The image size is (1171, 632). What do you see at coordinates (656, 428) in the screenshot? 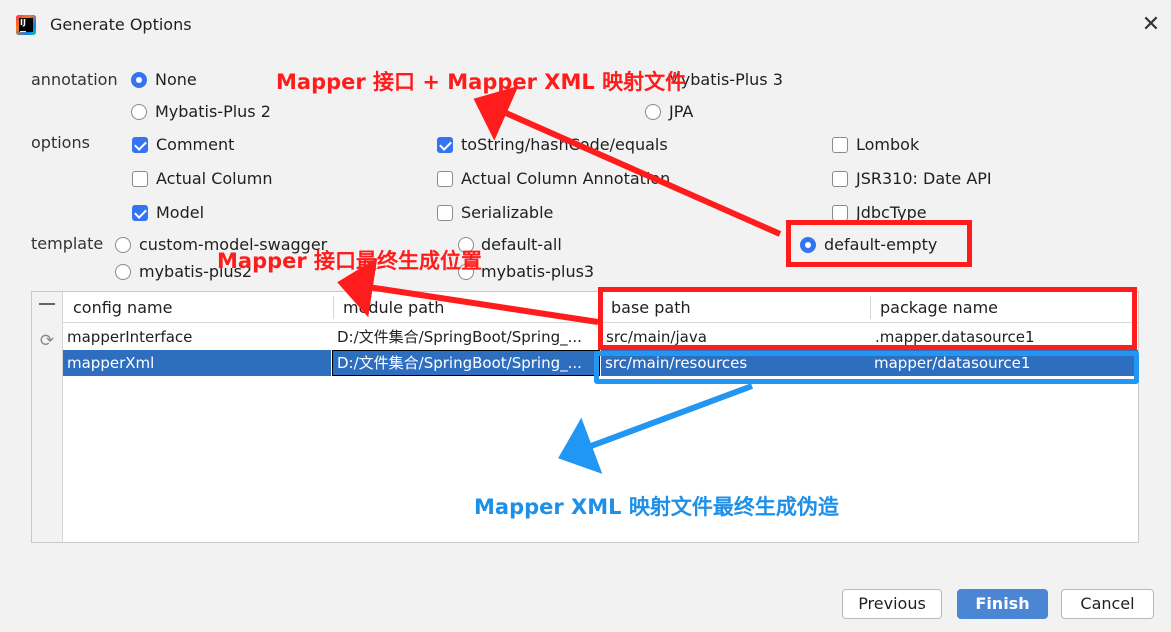
I see `arrow-to-bottom-annotation` at bounding box center [656, 428].